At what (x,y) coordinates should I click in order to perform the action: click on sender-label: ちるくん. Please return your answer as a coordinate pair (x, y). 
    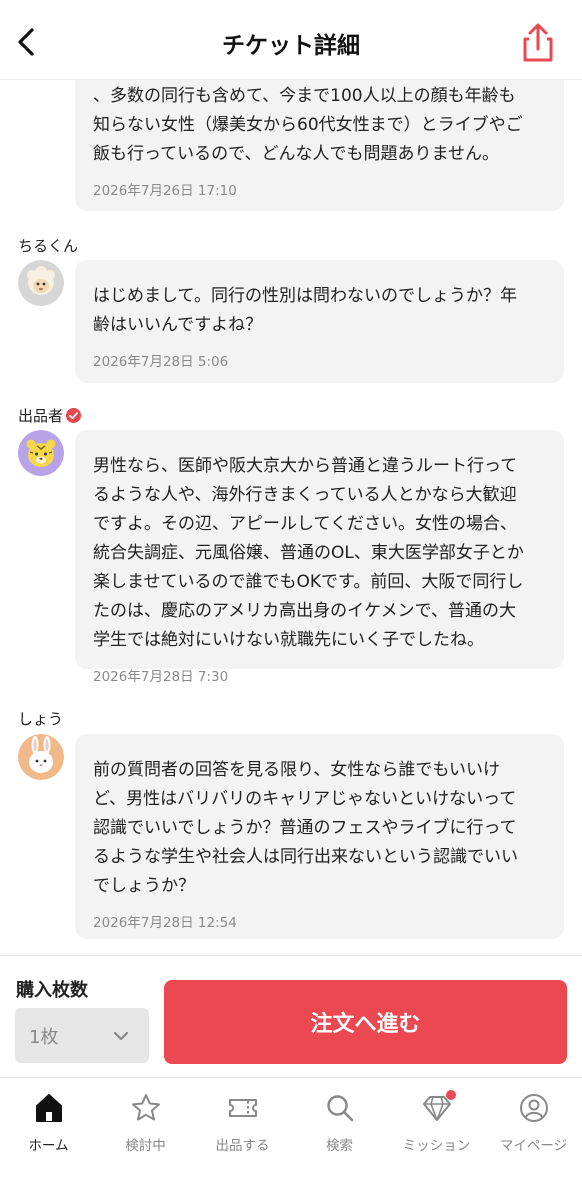
    Looking at the image, I should click on (48, 246).